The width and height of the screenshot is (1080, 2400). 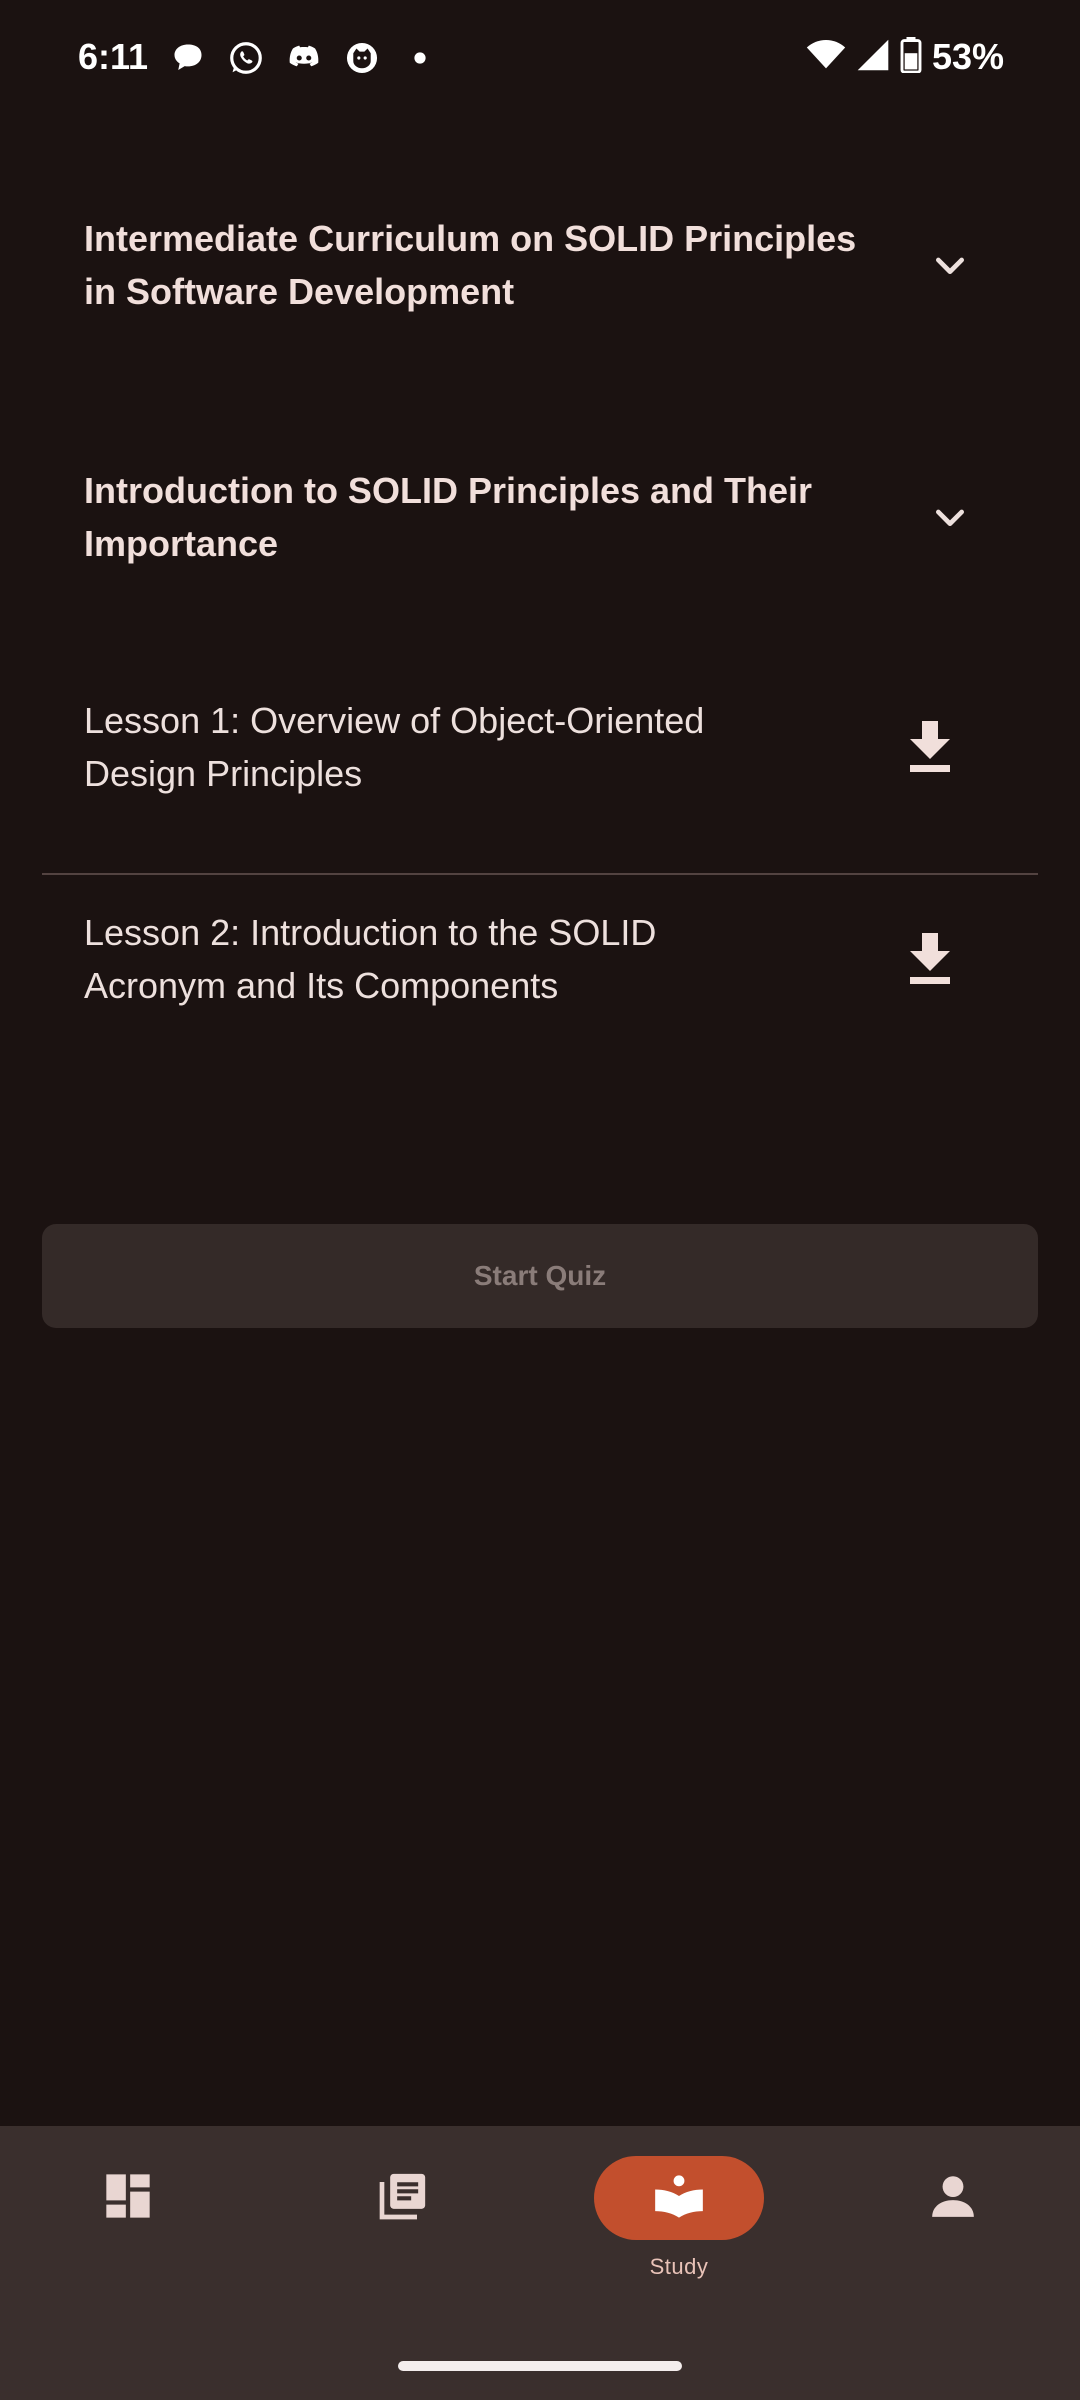 I want to click on lesson-divider, so click(x=540, y=874).